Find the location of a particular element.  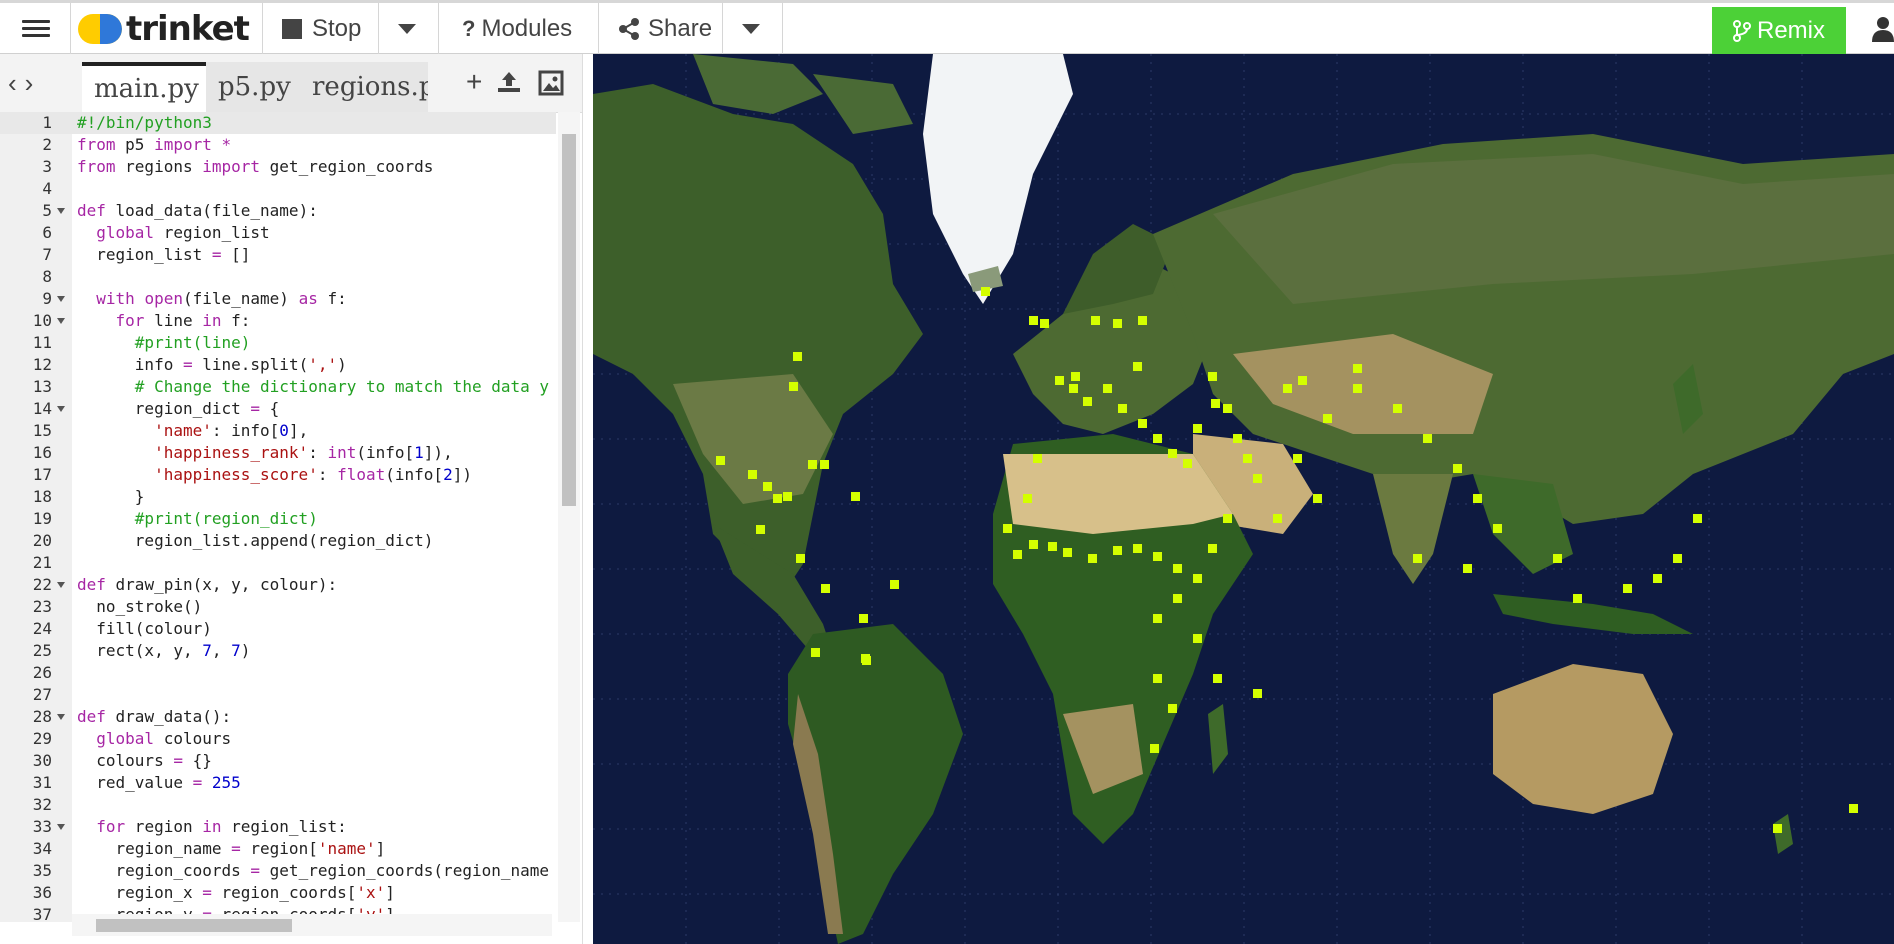

code-line: 8 is located at coordinates (278, 277).